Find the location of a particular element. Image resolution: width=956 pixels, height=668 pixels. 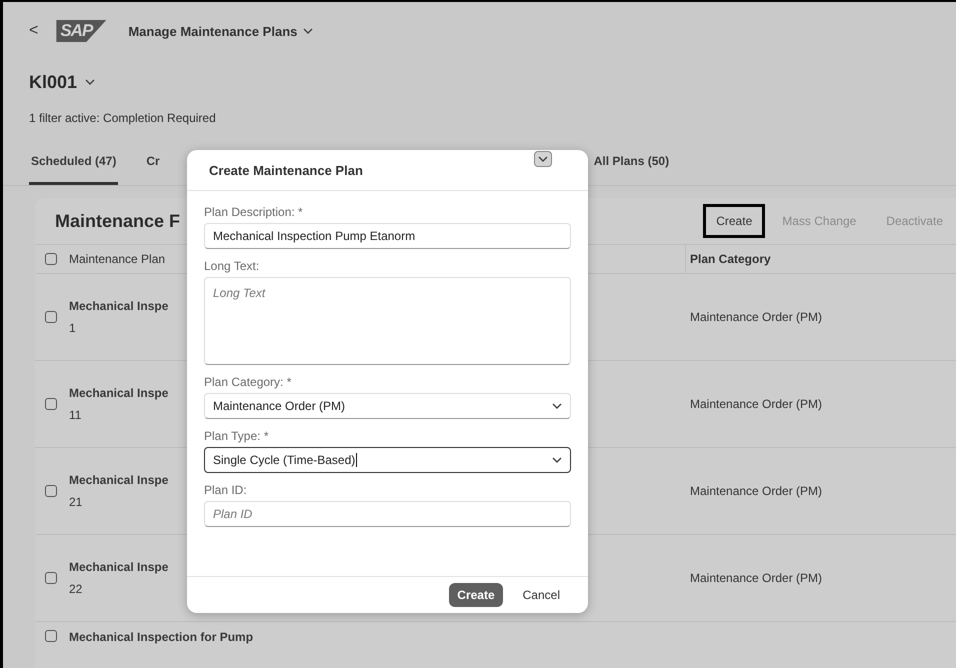

input-field: Mechanical Inspection Pump Etanorm is located at coordinates (387, 236).